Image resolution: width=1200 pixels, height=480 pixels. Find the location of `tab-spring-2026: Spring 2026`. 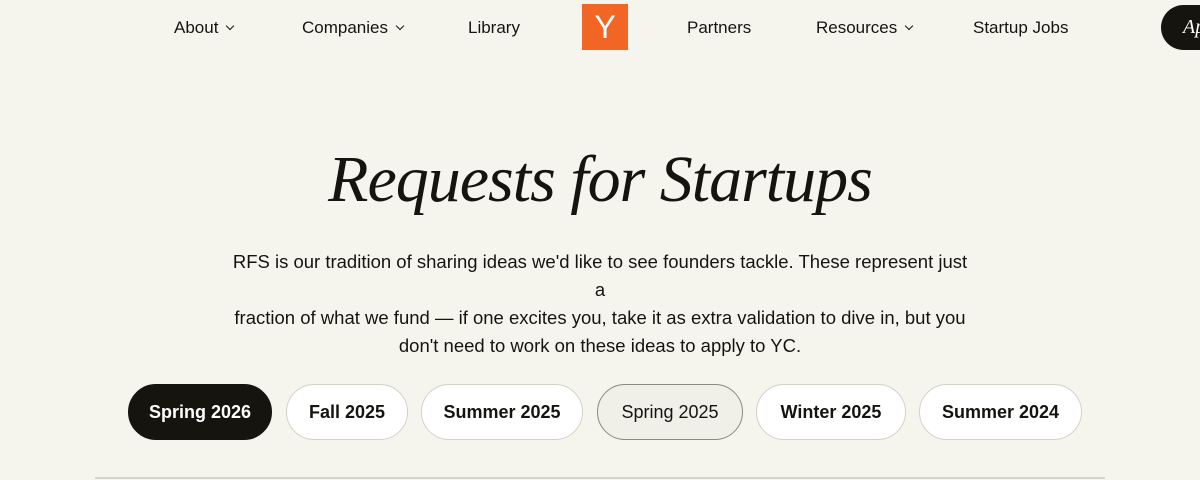

tab-spring-2026: Spring 2026 is located at coordinates (200, 412).